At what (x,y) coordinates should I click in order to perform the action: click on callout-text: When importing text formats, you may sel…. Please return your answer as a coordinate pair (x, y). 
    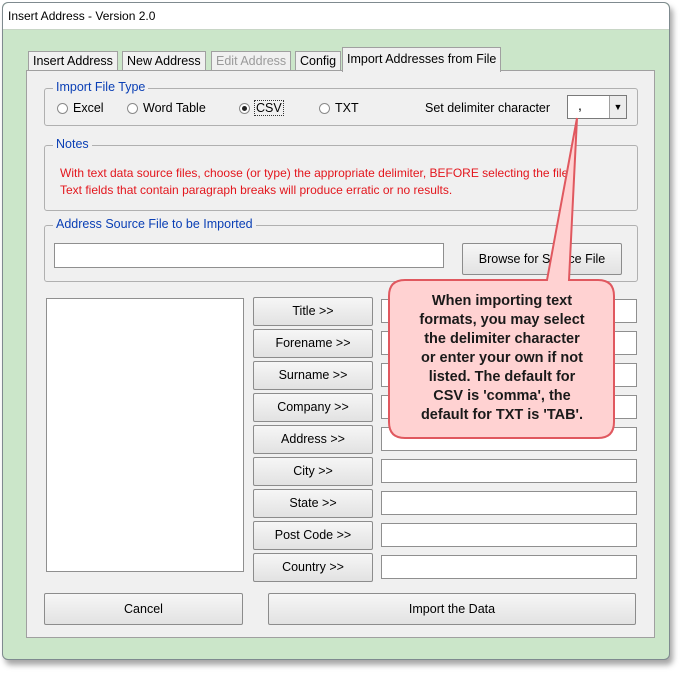
    Looking at the image, I should click on (502, 358).